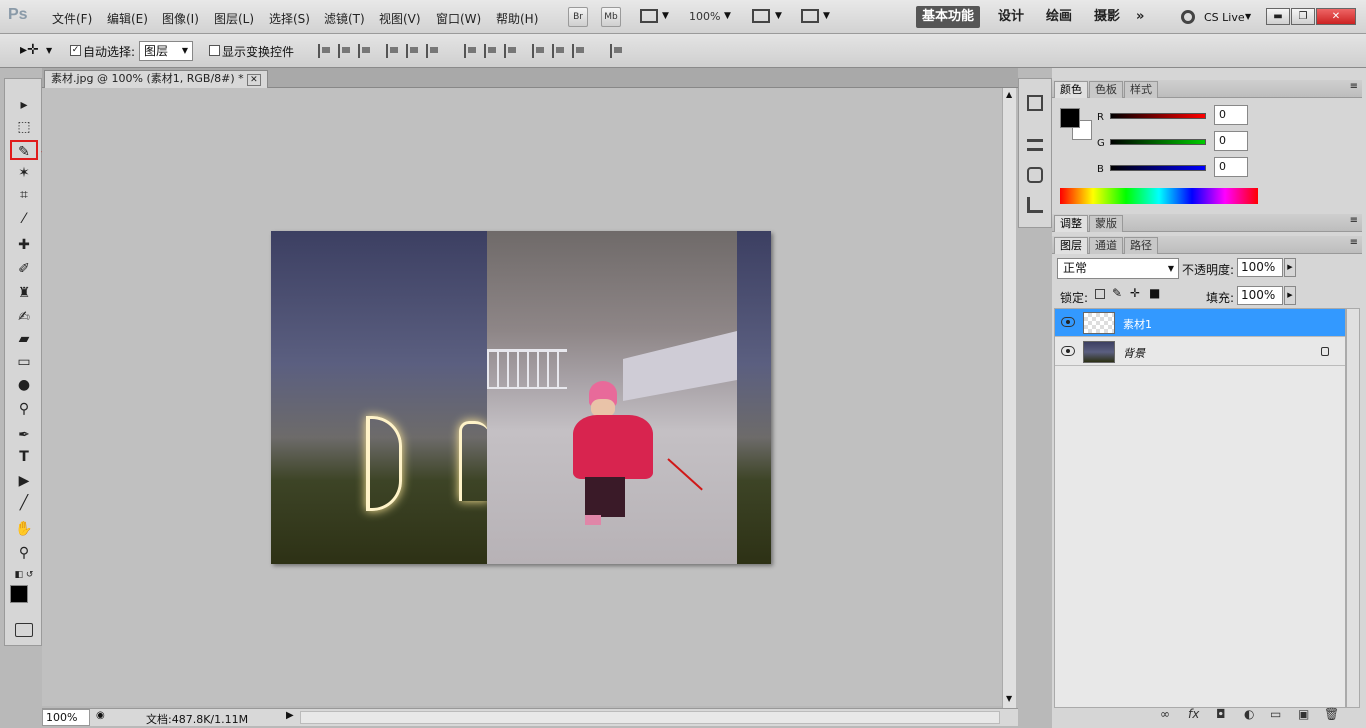  Describe the element at coordinates (24, 630) in the screenshot. I see `quick-mask-icon` at that location.